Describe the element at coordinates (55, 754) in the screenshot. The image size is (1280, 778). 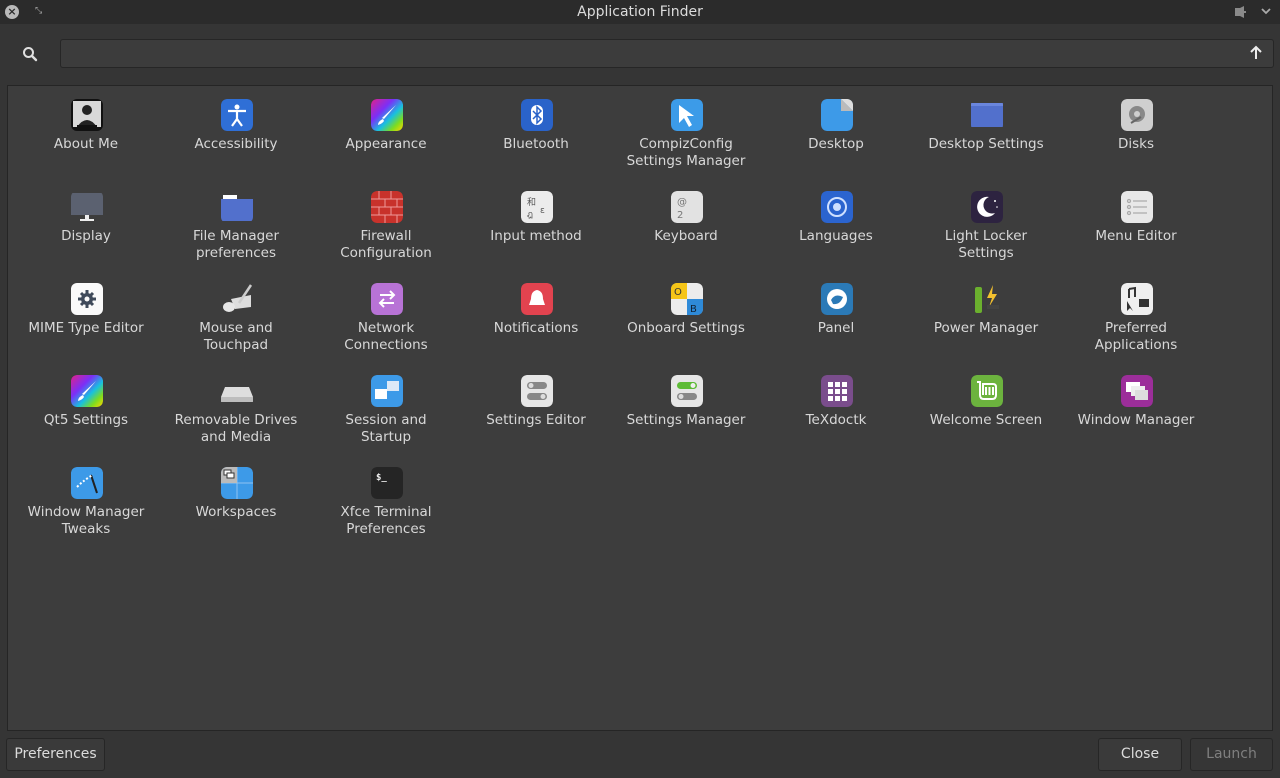
I see `preferences-button: Preferences` at that location.